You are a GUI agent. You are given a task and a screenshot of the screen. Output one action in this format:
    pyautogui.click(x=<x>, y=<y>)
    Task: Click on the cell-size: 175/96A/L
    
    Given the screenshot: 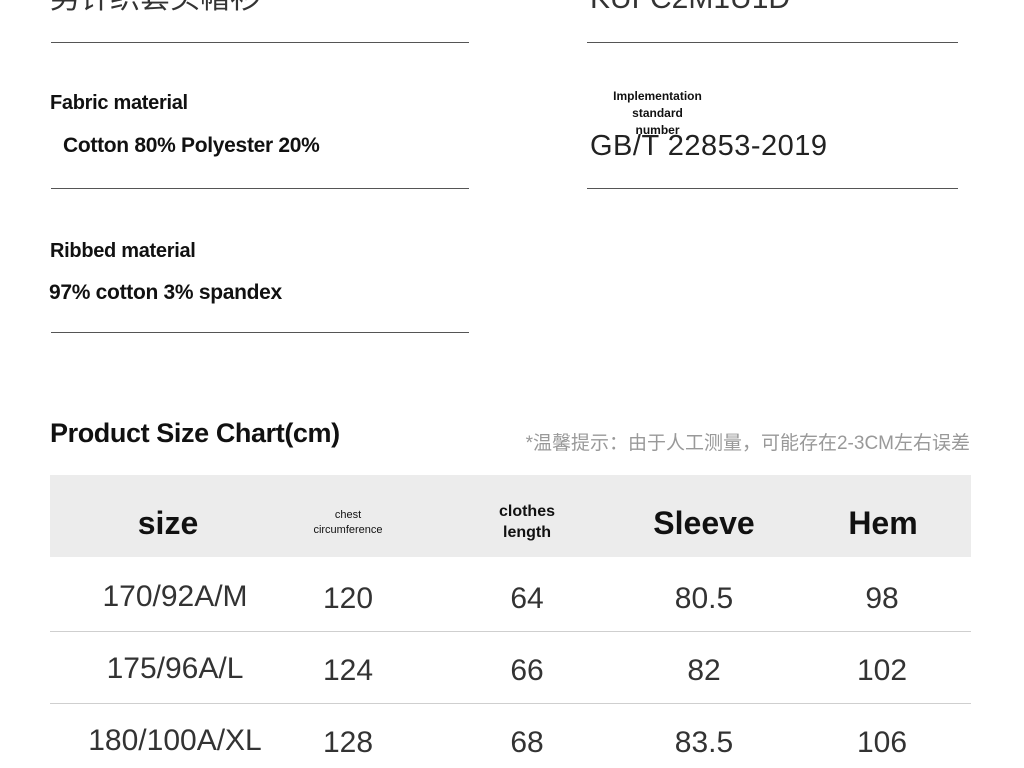 What is the action you would take?
    pyautogui.click(x=175, y=668)
    